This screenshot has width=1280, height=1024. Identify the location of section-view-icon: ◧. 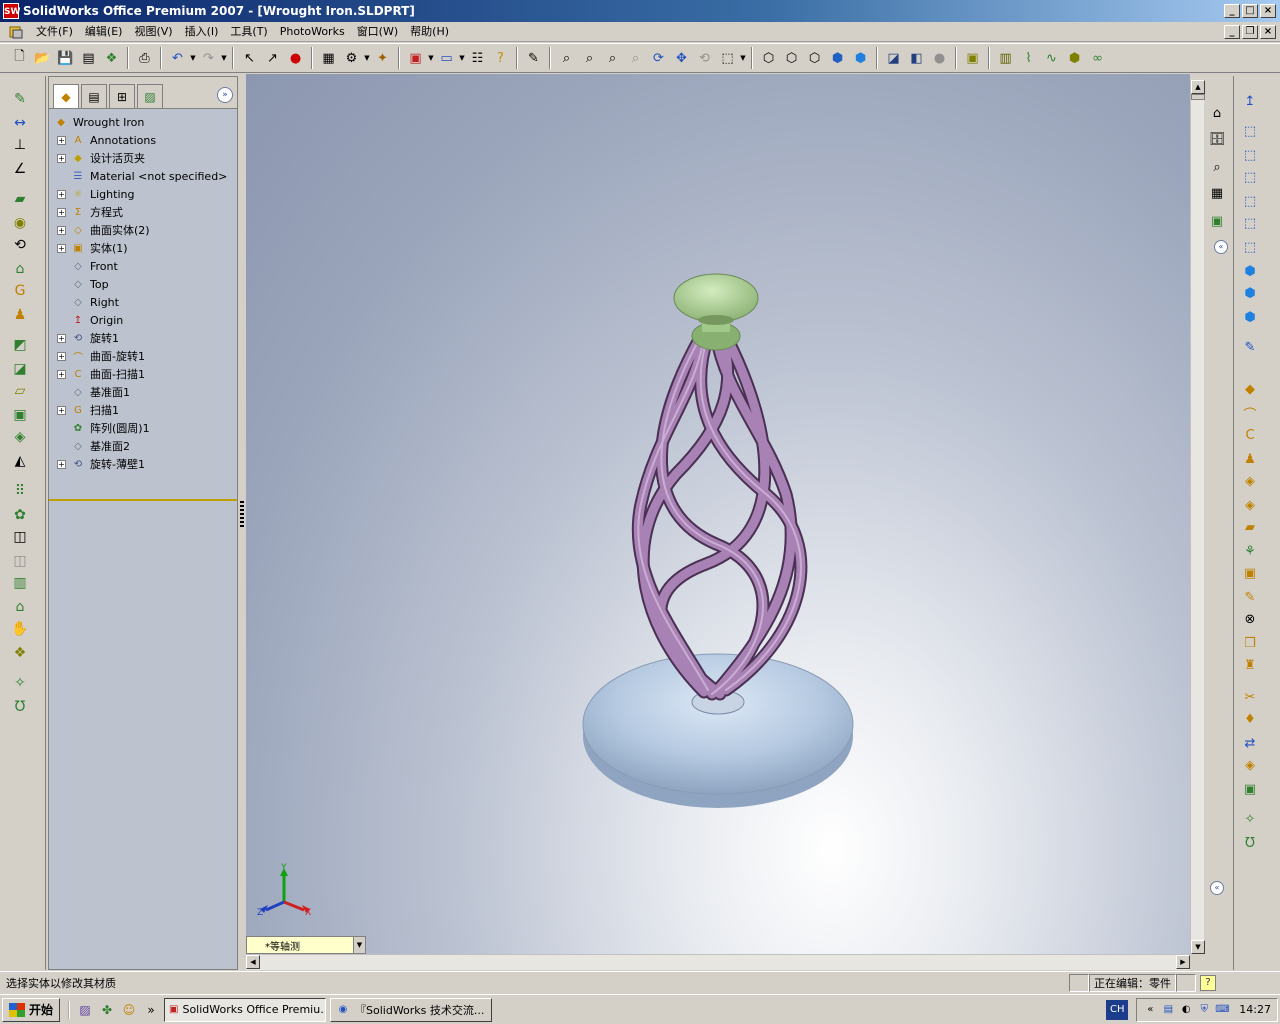
(916, 58).